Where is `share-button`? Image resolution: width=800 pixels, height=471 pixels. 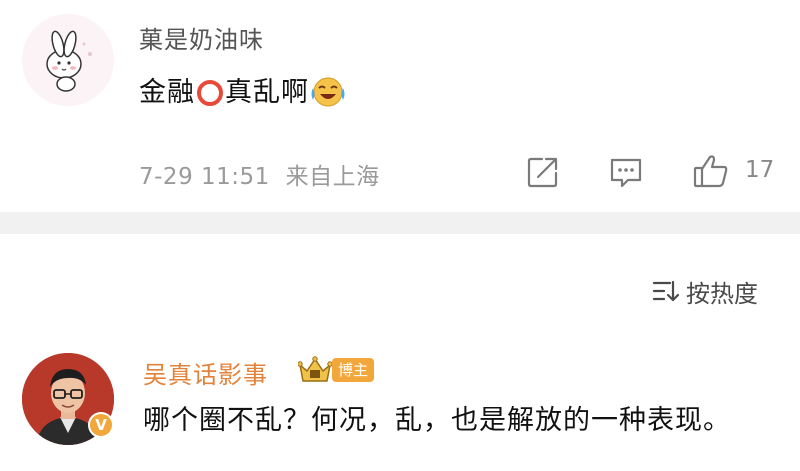 share-button is located at coordinates (543, 172).